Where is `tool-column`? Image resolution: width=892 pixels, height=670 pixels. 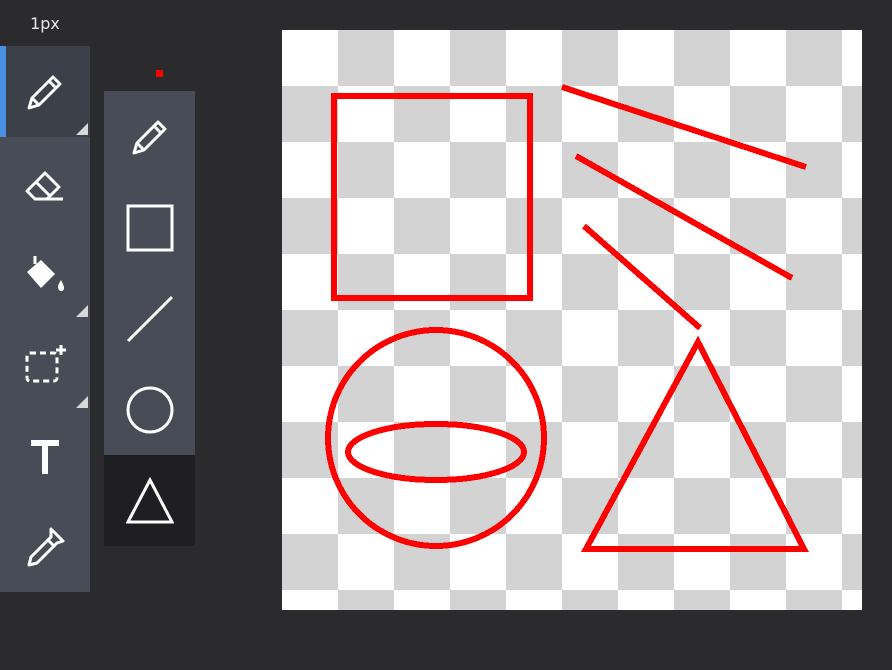 tool-column is located at coordinates (45, 319).